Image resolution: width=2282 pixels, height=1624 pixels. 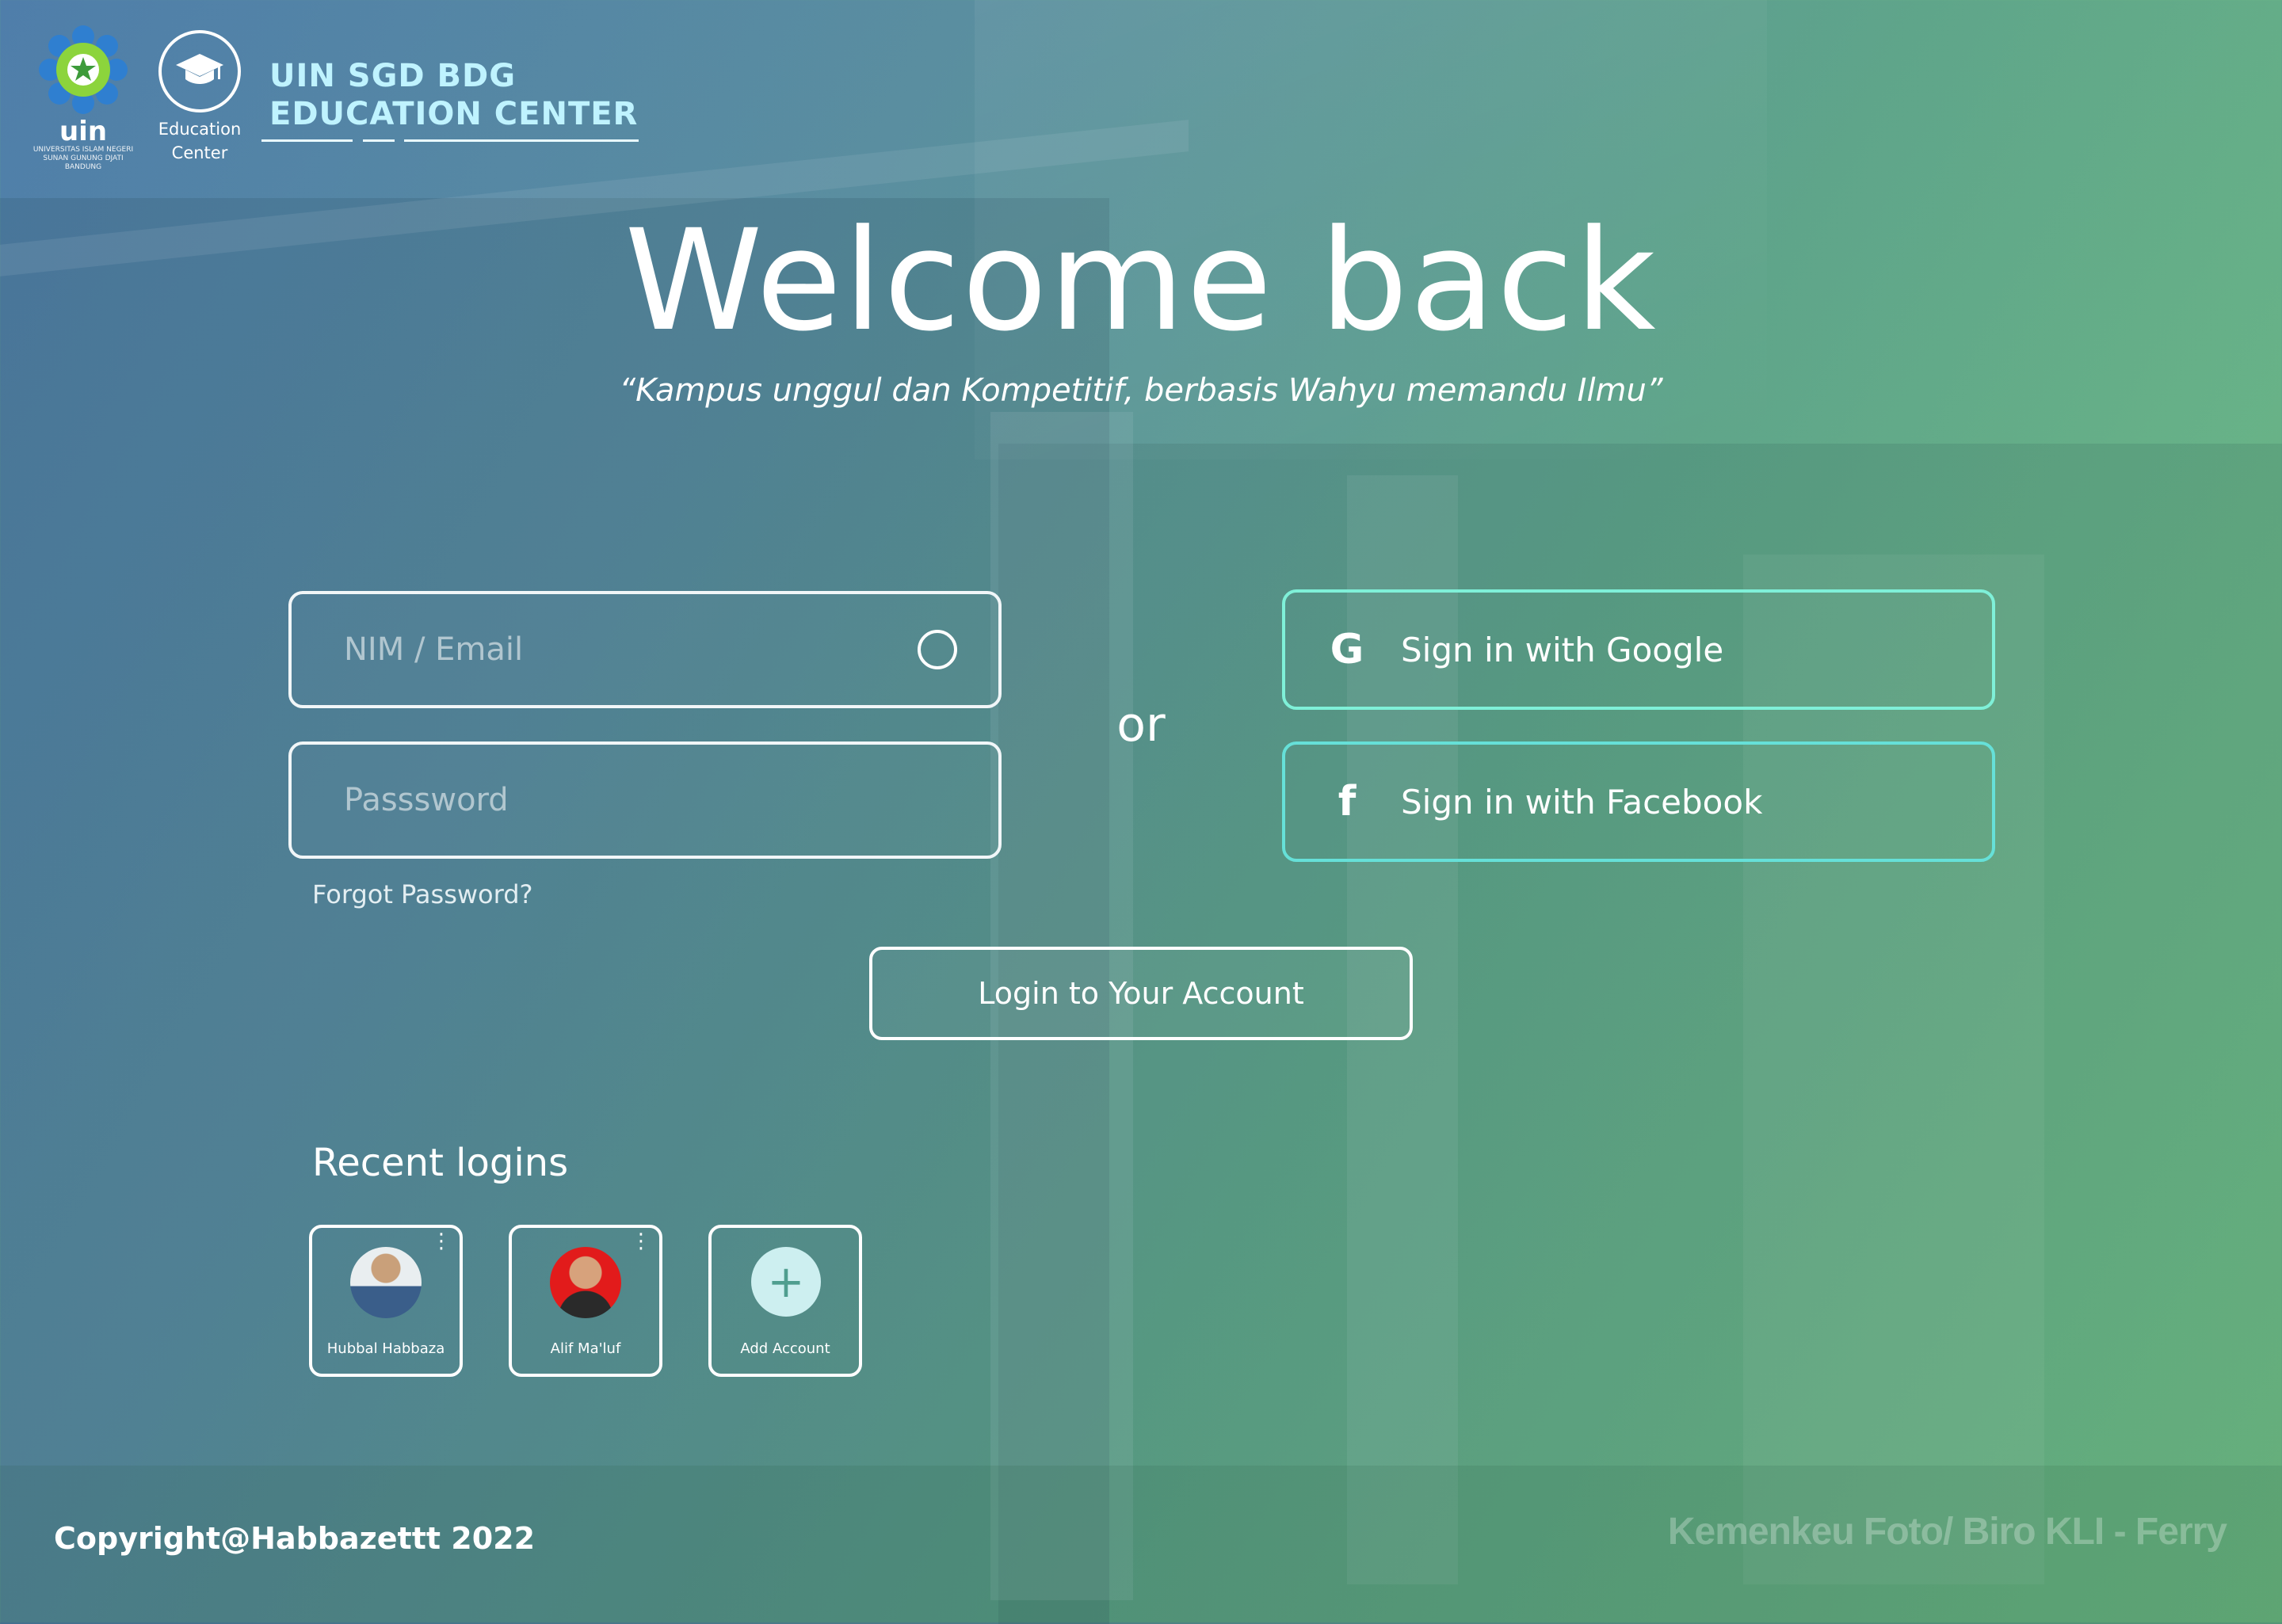 I want to click on or-divider: or, so click(x=1141, y=725).